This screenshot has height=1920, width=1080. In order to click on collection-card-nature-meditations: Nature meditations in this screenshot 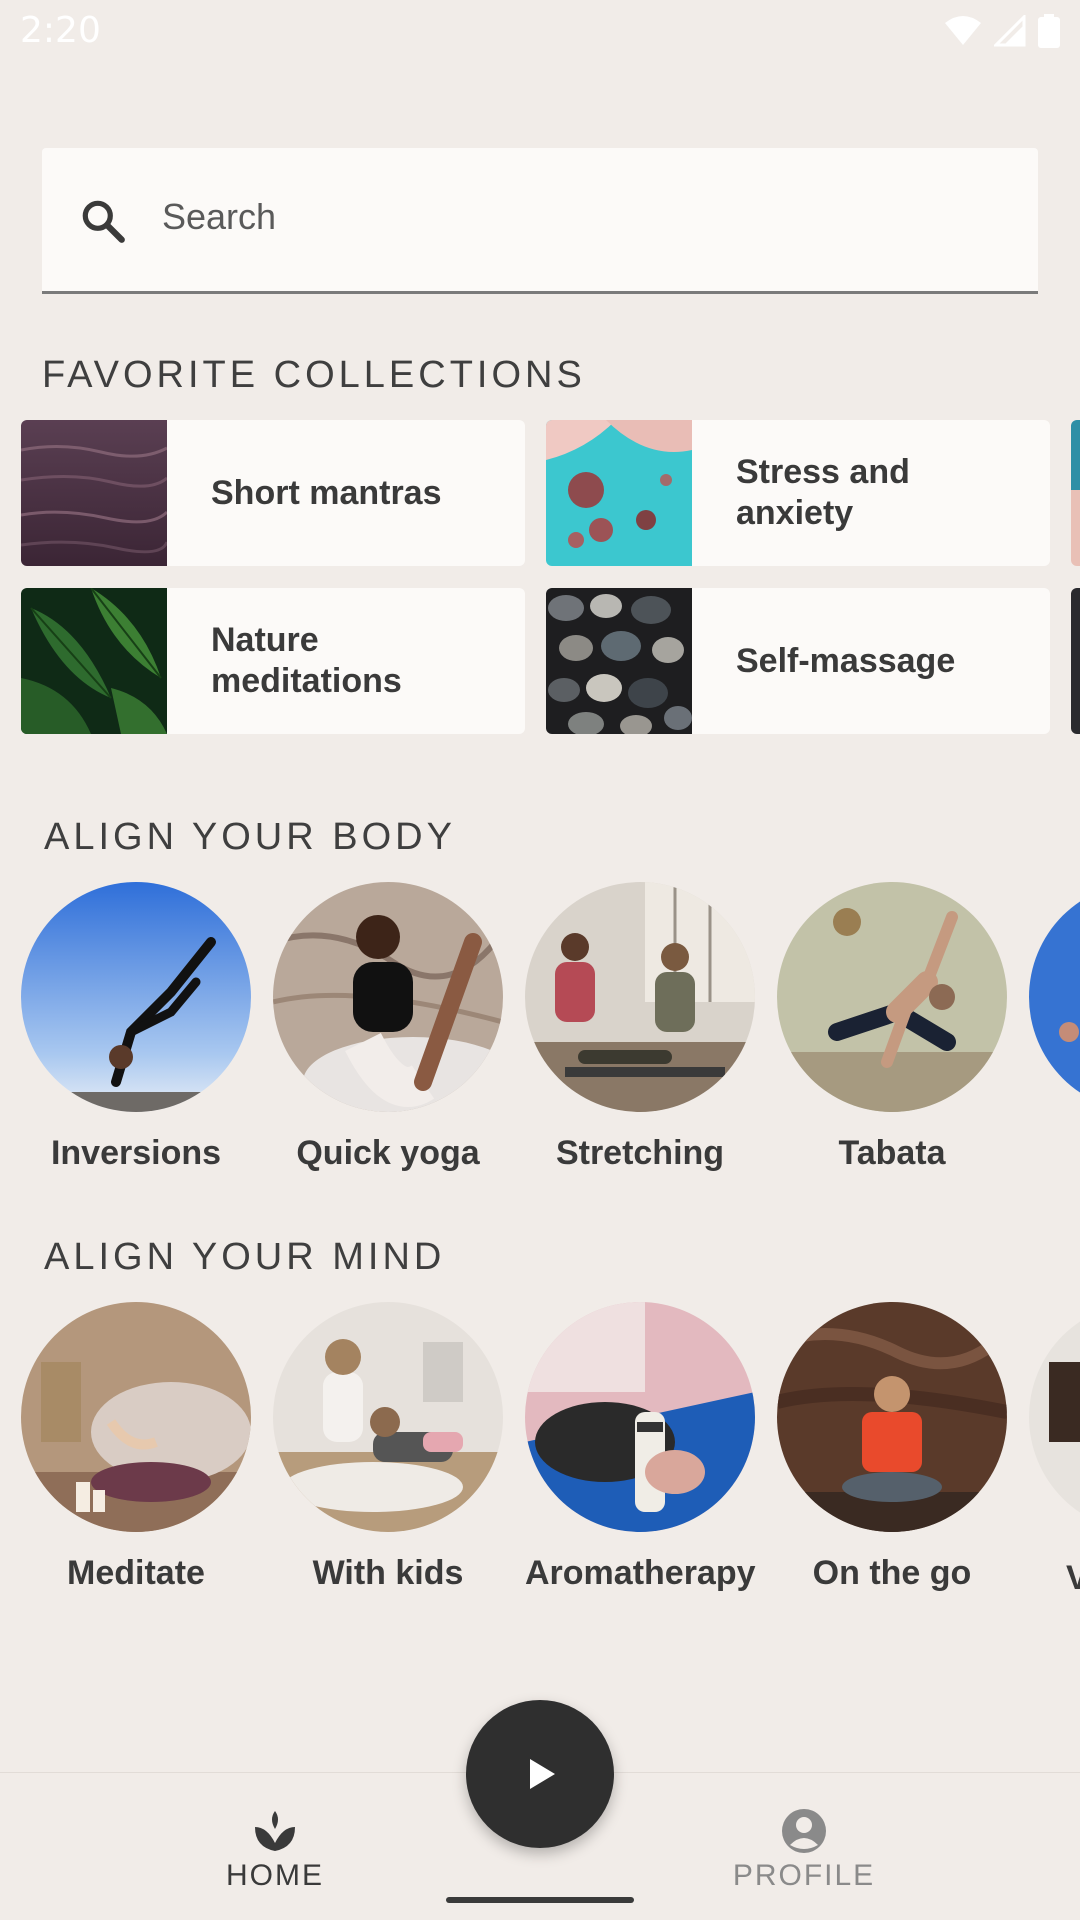, I will do `click(273, 661)`.